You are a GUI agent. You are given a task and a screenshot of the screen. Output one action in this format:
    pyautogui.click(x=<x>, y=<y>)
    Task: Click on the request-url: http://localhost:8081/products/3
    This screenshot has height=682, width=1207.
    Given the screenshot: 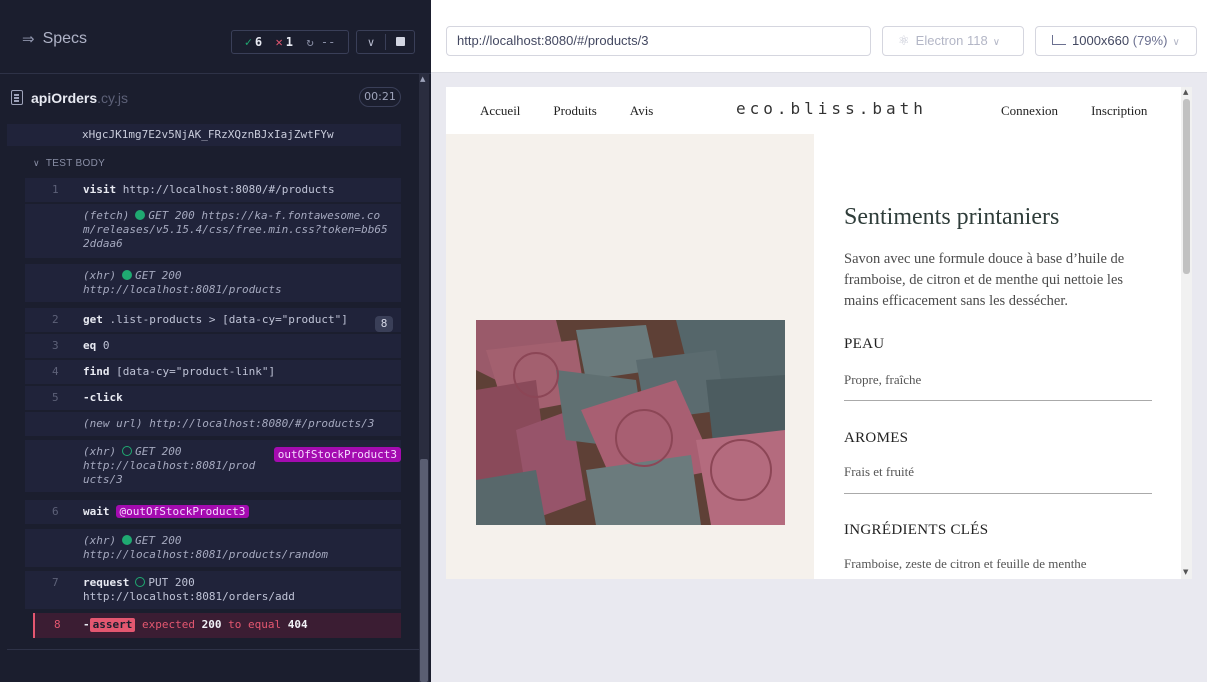 What is the action you would take?
    pyautogui.click(x=169, y=472)
    